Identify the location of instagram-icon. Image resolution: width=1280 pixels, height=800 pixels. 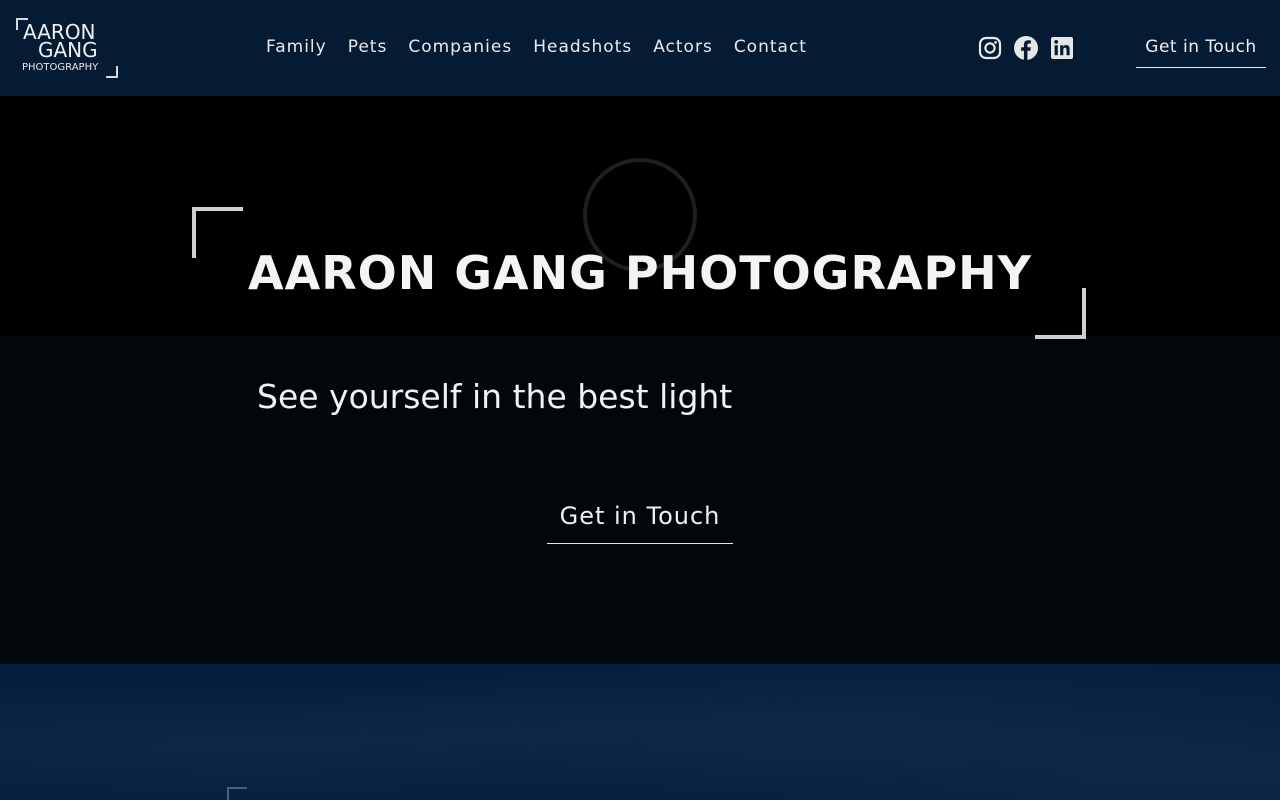
(990, 48).